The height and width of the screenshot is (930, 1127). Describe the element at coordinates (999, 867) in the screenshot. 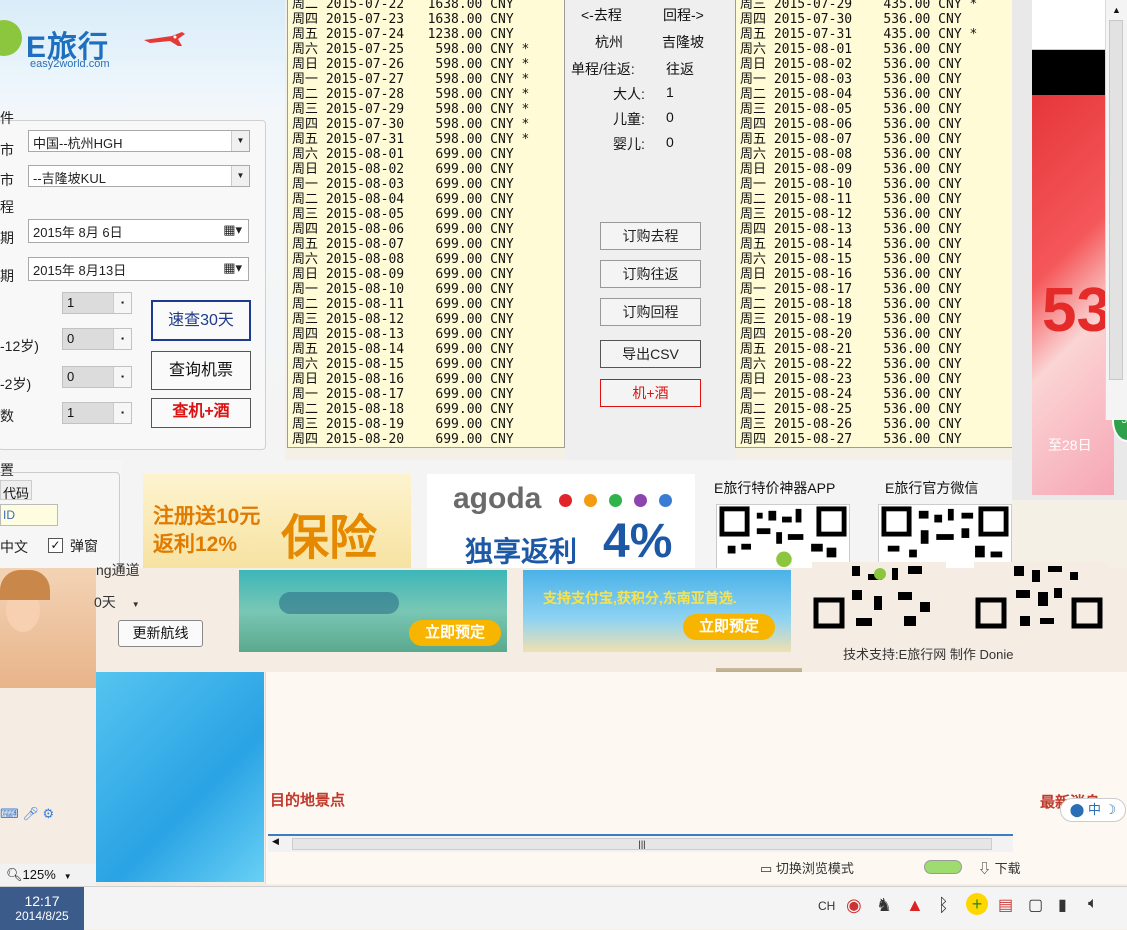

I see `download-button: ⇩ 下载` at that location.